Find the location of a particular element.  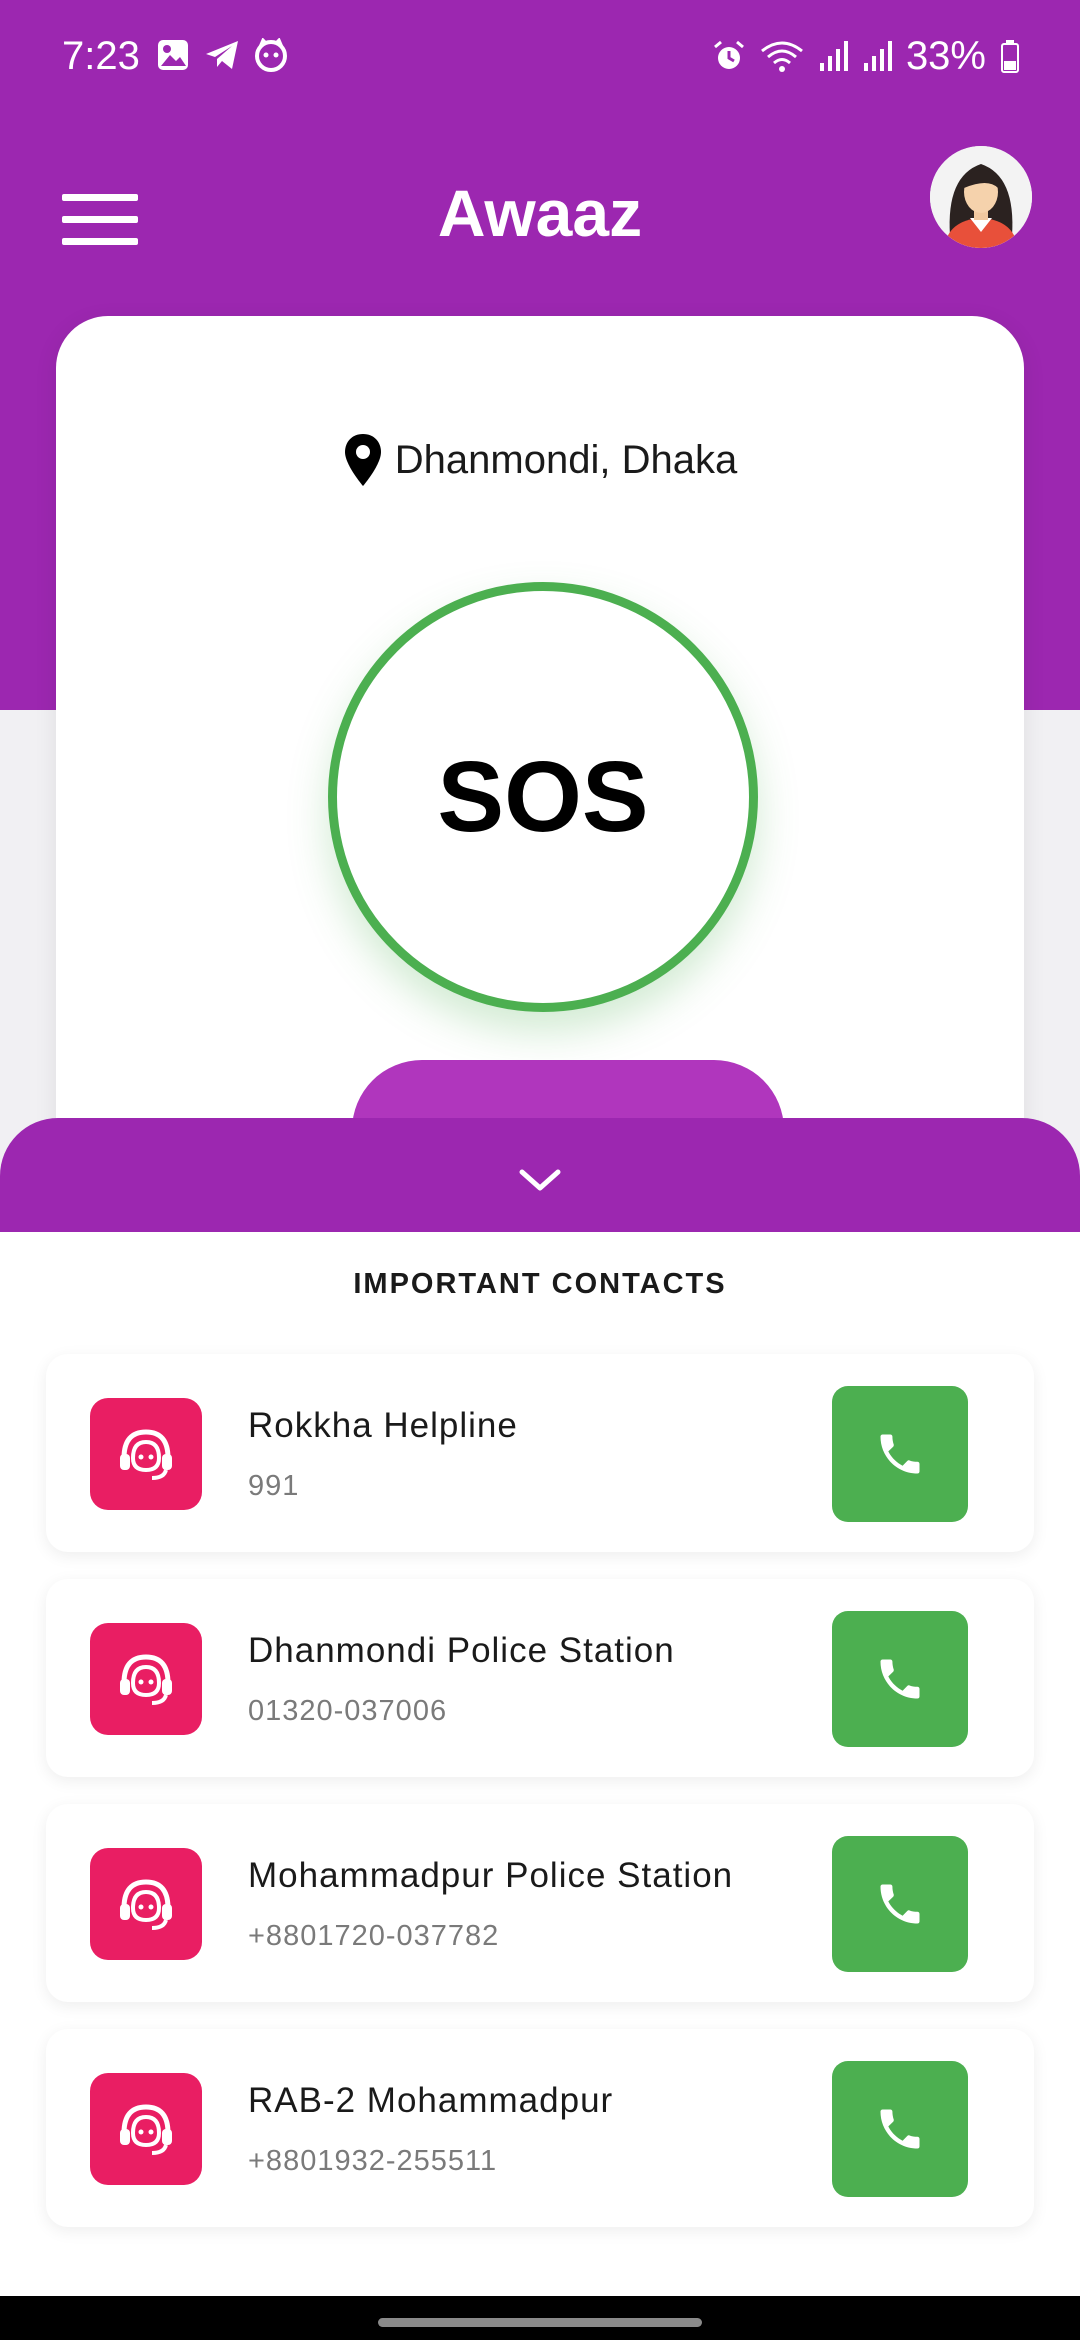

contact-number: 01320-037006 is located at coordinates (348, 1711).